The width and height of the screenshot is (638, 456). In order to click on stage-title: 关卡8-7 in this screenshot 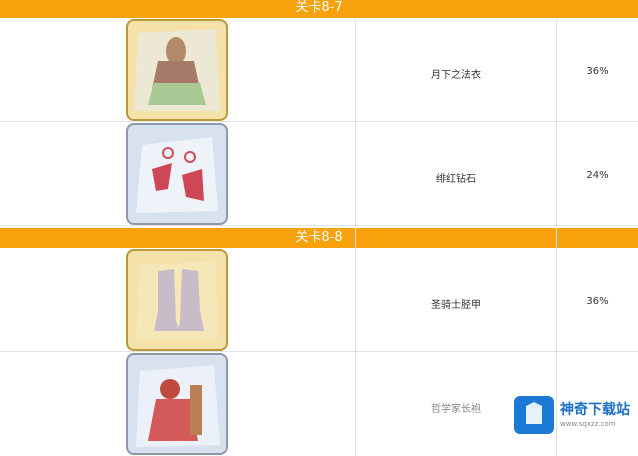, I will do `click(319, 7)`.